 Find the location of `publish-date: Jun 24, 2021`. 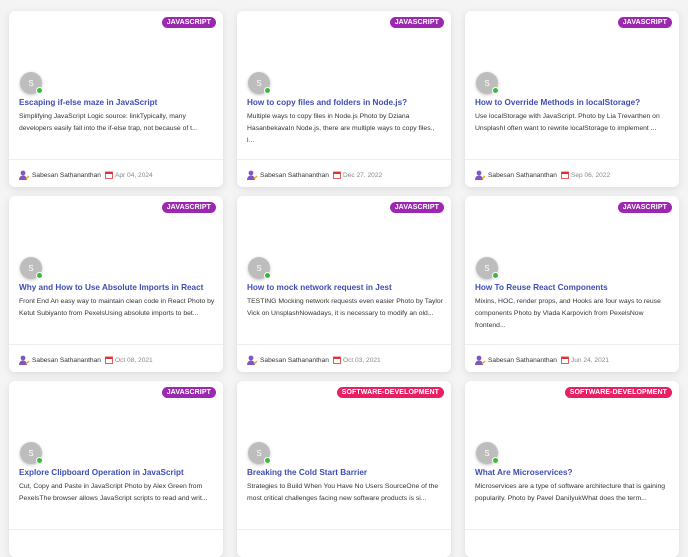

publish-date: Jun 24, 2021 is located at coordinates (590, 360).